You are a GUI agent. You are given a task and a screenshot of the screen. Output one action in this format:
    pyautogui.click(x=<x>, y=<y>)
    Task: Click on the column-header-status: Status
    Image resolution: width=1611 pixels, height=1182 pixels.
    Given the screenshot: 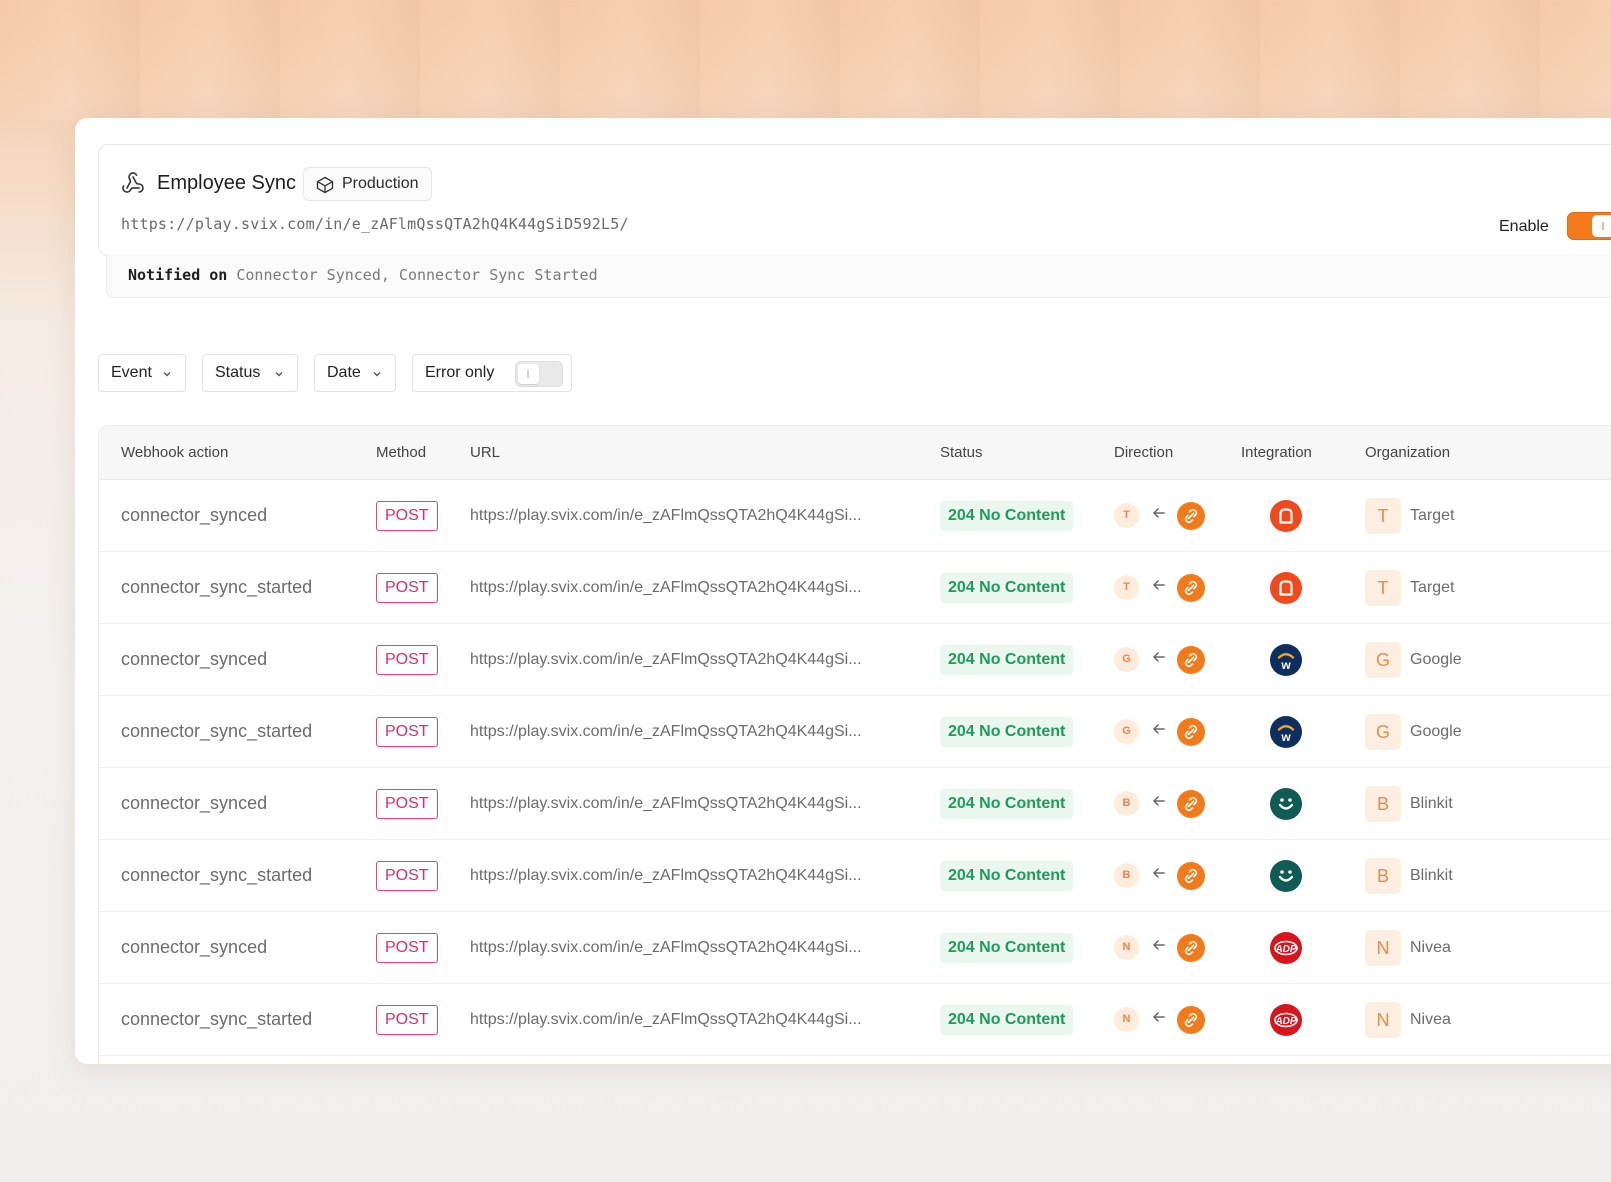 What is the action you would take?
    pyautogui.click(x=961, y=452)
    